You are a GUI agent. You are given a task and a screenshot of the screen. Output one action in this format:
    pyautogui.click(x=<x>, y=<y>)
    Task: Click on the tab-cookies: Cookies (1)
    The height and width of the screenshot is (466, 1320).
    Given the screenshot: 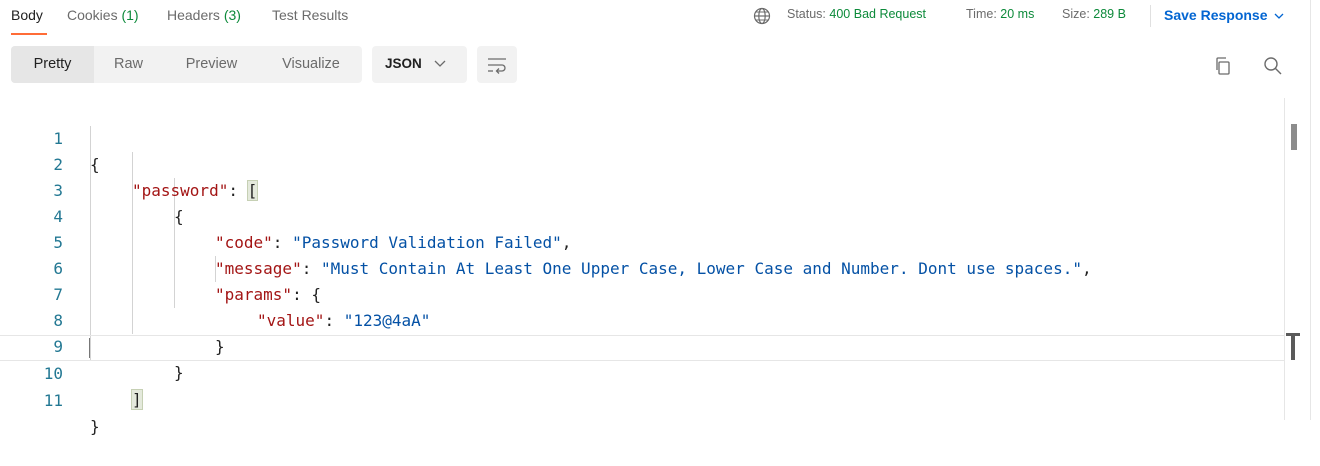 What is the action you would take?
    pyautogui.click(x=103, y=15)
    